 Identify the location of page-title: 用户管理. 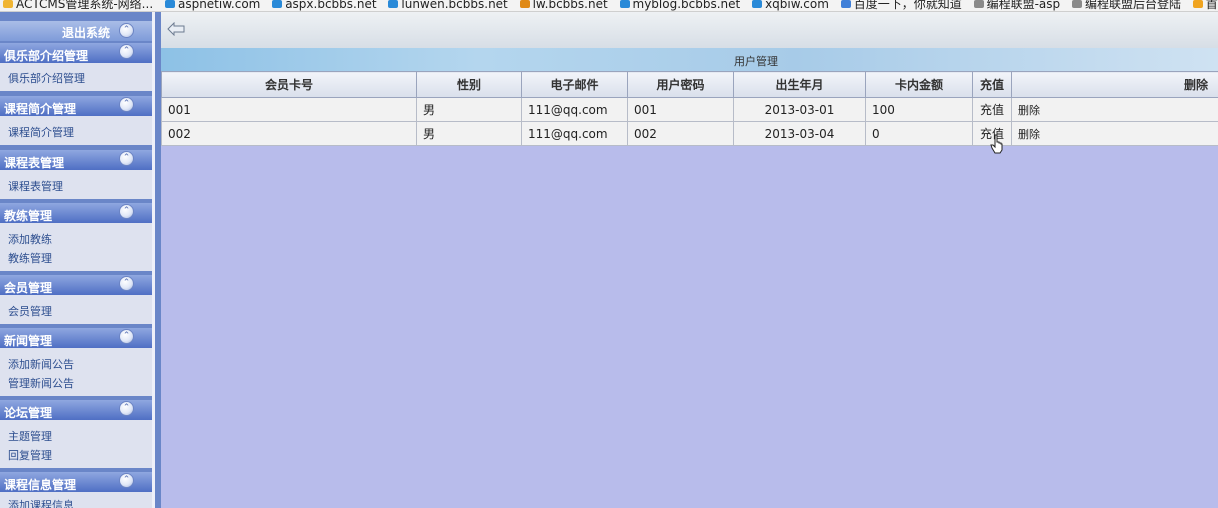
(756, 61).